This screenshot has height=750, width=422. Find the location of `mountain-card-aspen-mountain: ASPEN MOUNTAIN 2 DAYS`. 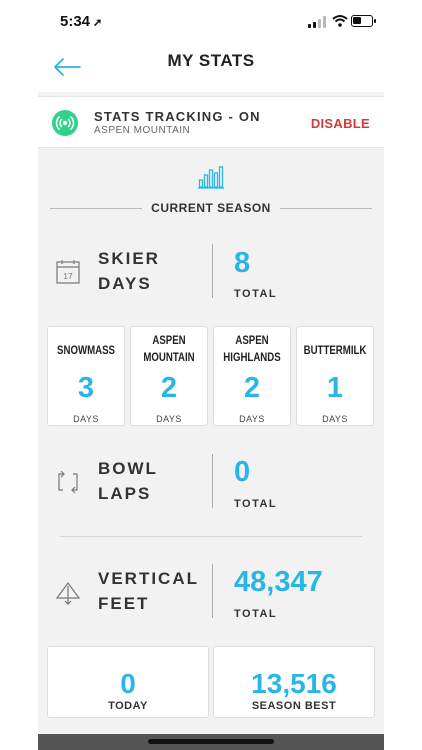

mountain-card-aspen-mountain: ASPEN MOUNTAIN 2 DAYS is located at coordinates (169, 376).